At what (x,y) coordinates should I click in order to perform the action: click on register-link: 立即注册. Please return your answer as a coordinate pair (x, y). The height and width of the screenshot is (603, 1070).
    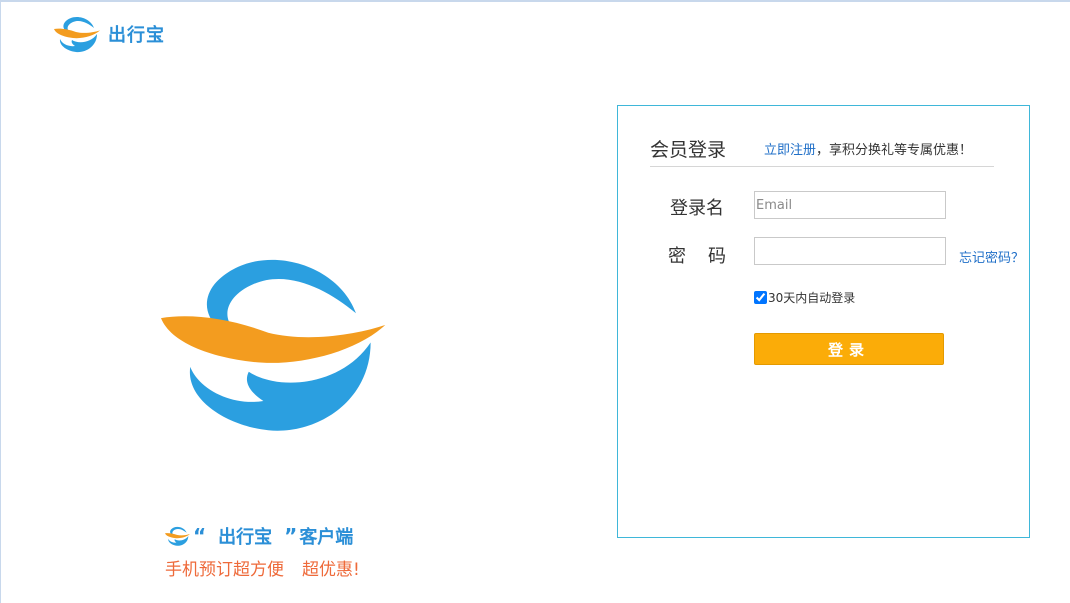
    Looking at the image, I should click on (790, 148).